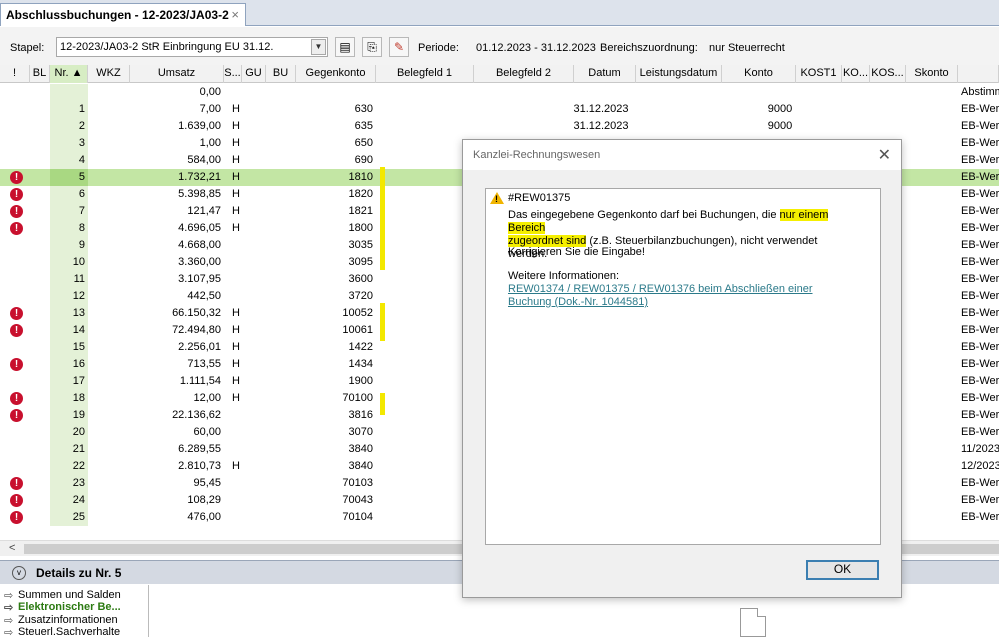 This screenshot has width=999, height=639. I want to click on umsatz-cell: 476,00, so click(177, 517).